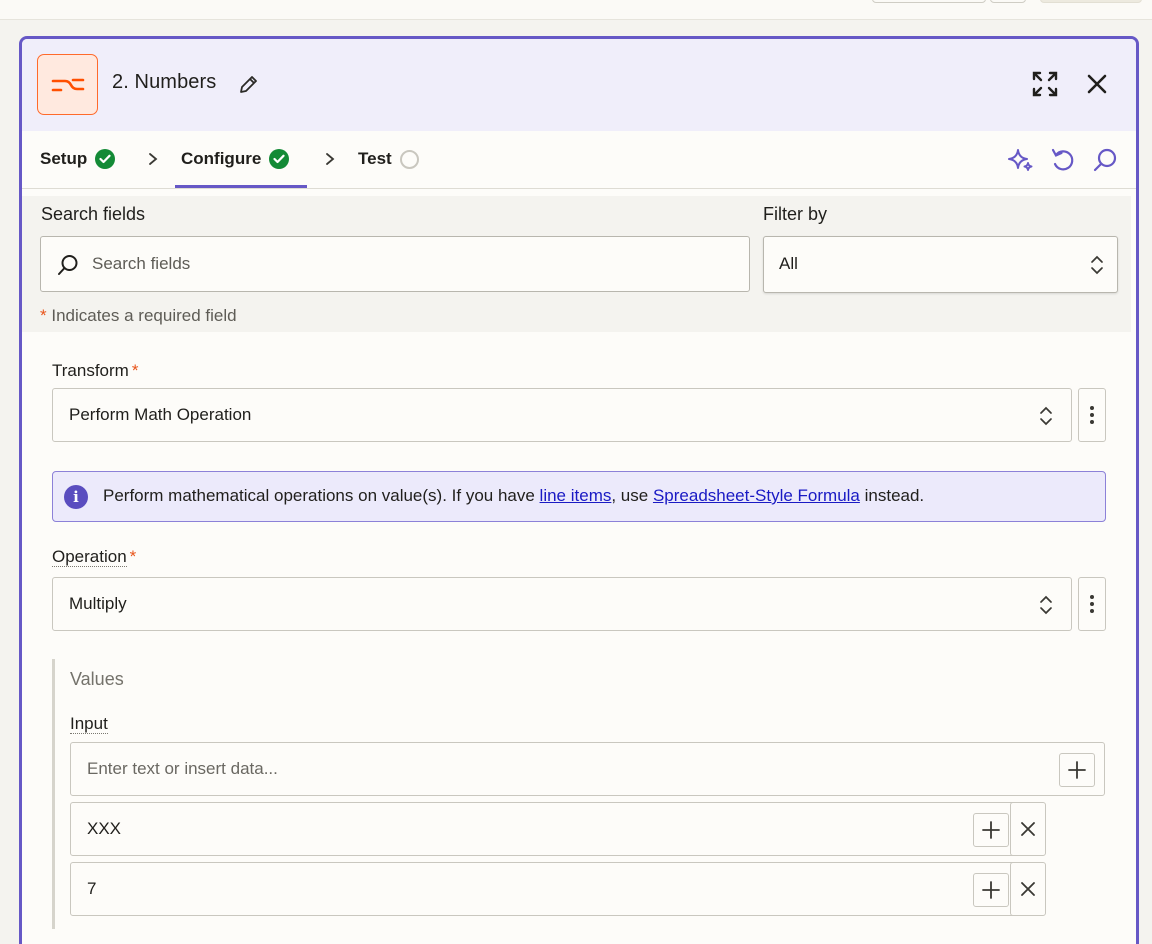  I want to click on value-text: XXX, so click(104, 828).